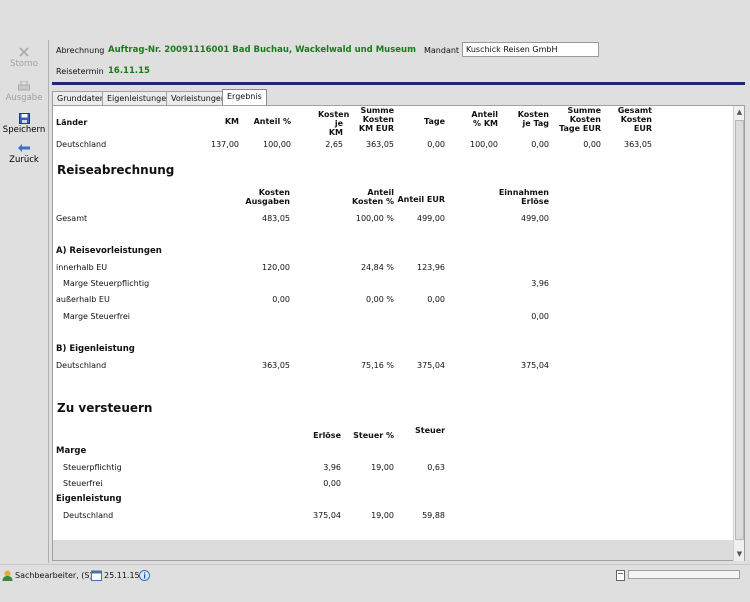 This screenshot has height=602, width=750. Describe the element at coordinates (436, 144) in the screenshot. I see `row-tage: 0,00` at that location.